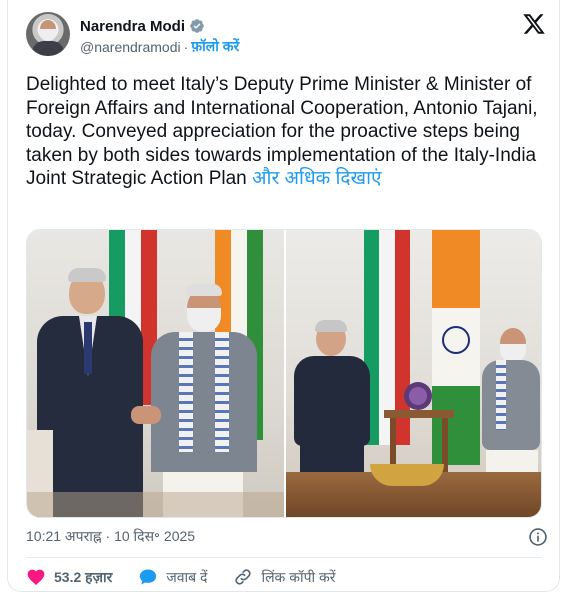 The height and width of the screenshot is (594, 568). I want to click on reply-bubble-icon, so click(148, 577).